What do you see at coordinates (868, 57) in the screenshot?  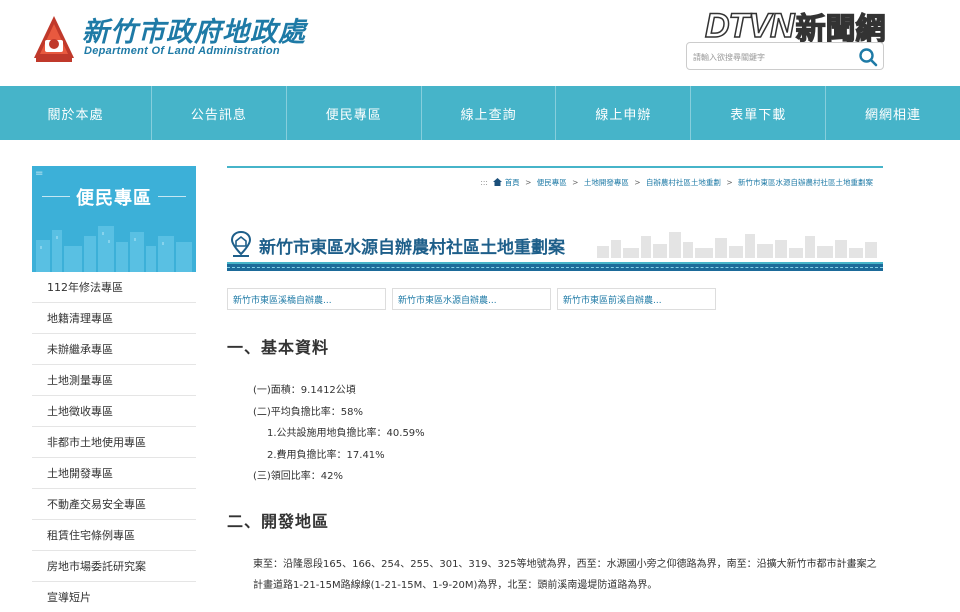 I see `search-icon` at bounding box center [868, 57].